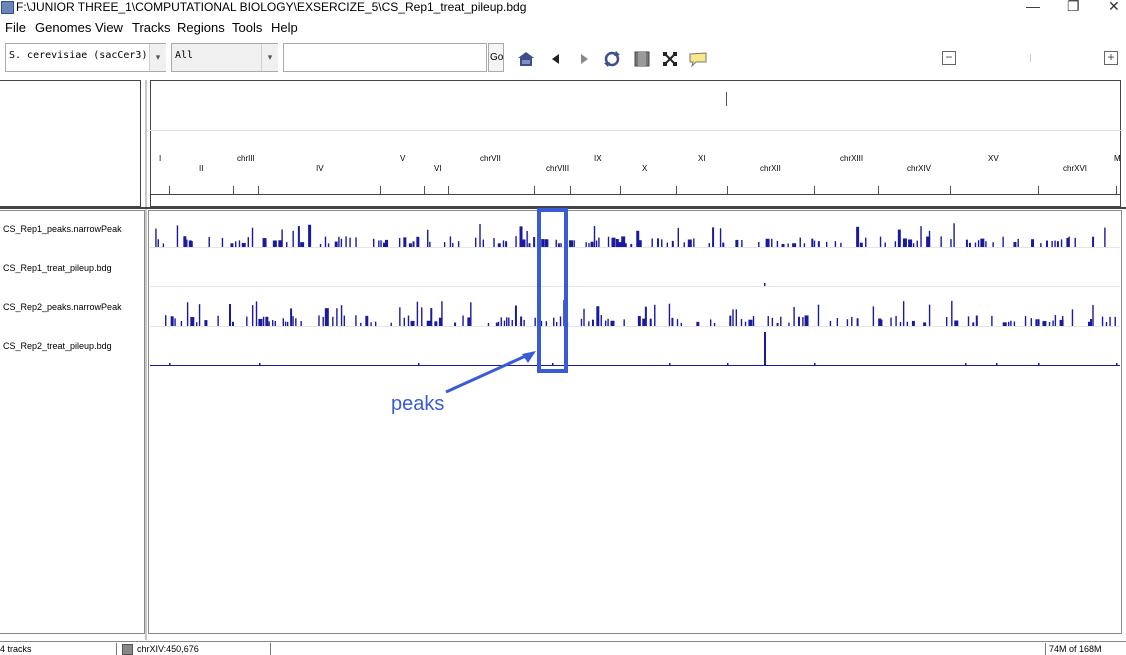 The height and width of the screenshot is (655, 1126). I want to click on menu-help: Help, so click(284, 28).